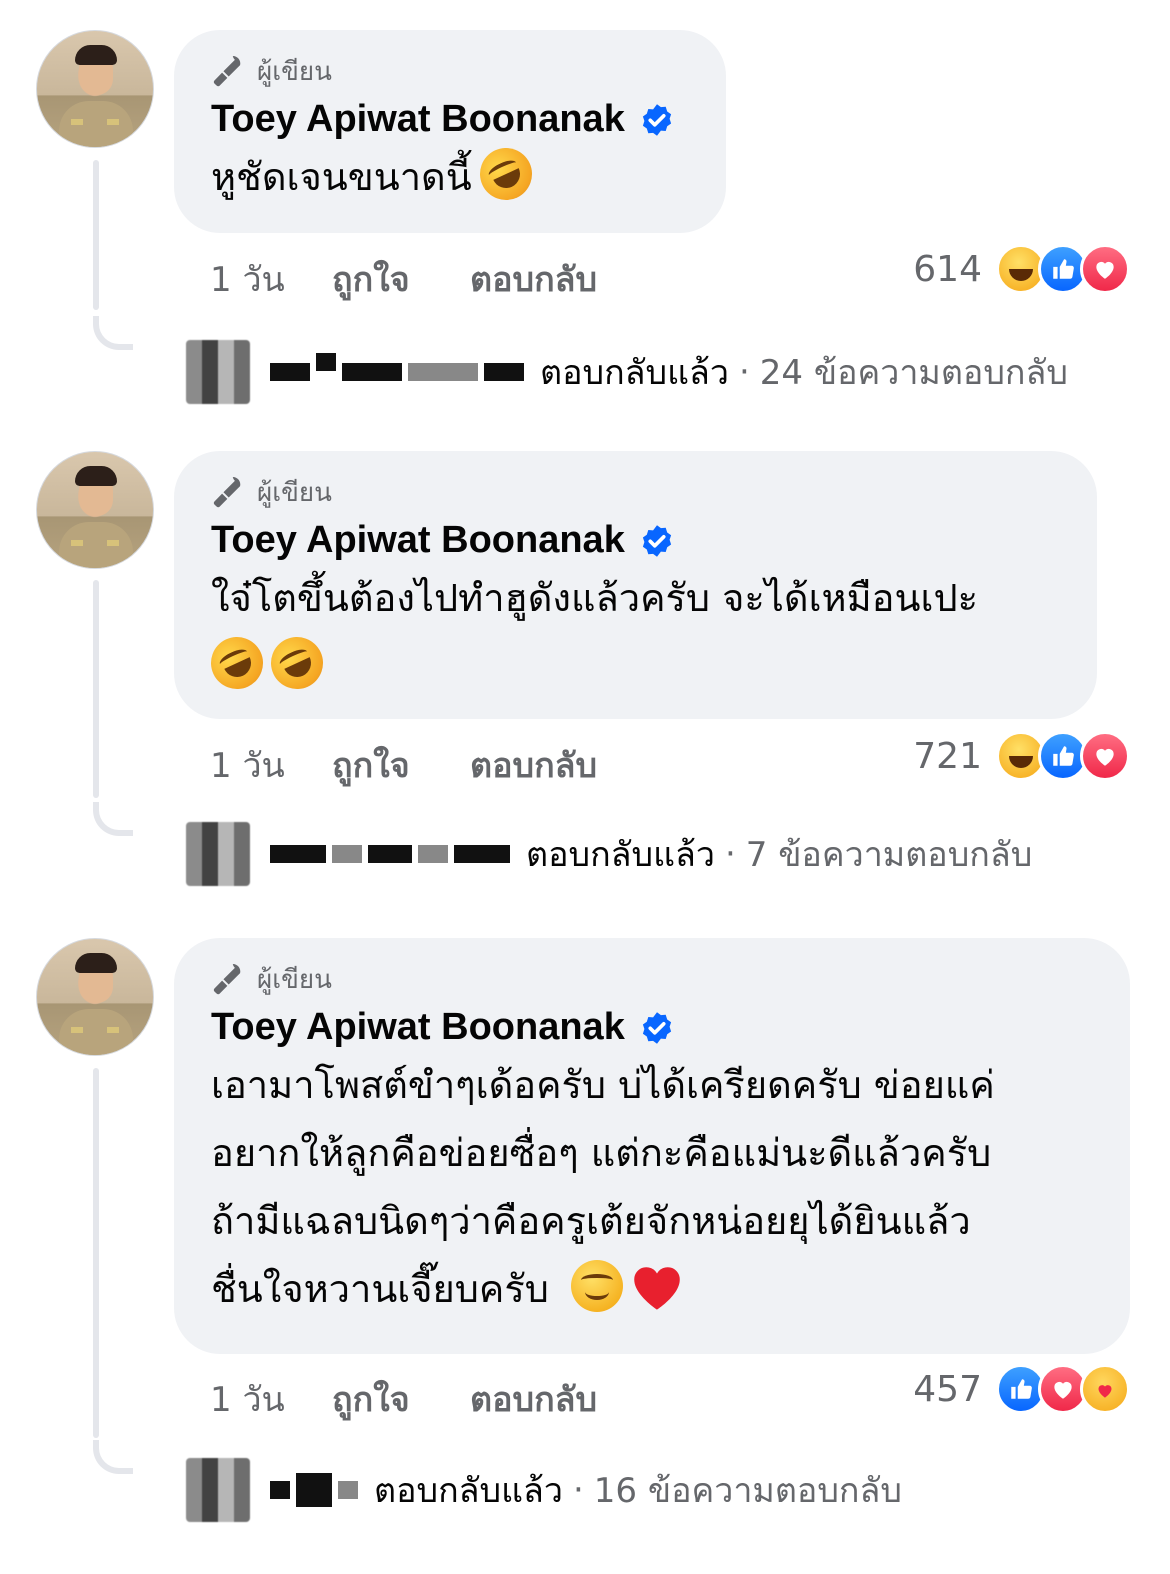 The image size is (1170, 1574). I want to click on reply-count: 7 ข้อความตอบกลับ, so click(889, 855).